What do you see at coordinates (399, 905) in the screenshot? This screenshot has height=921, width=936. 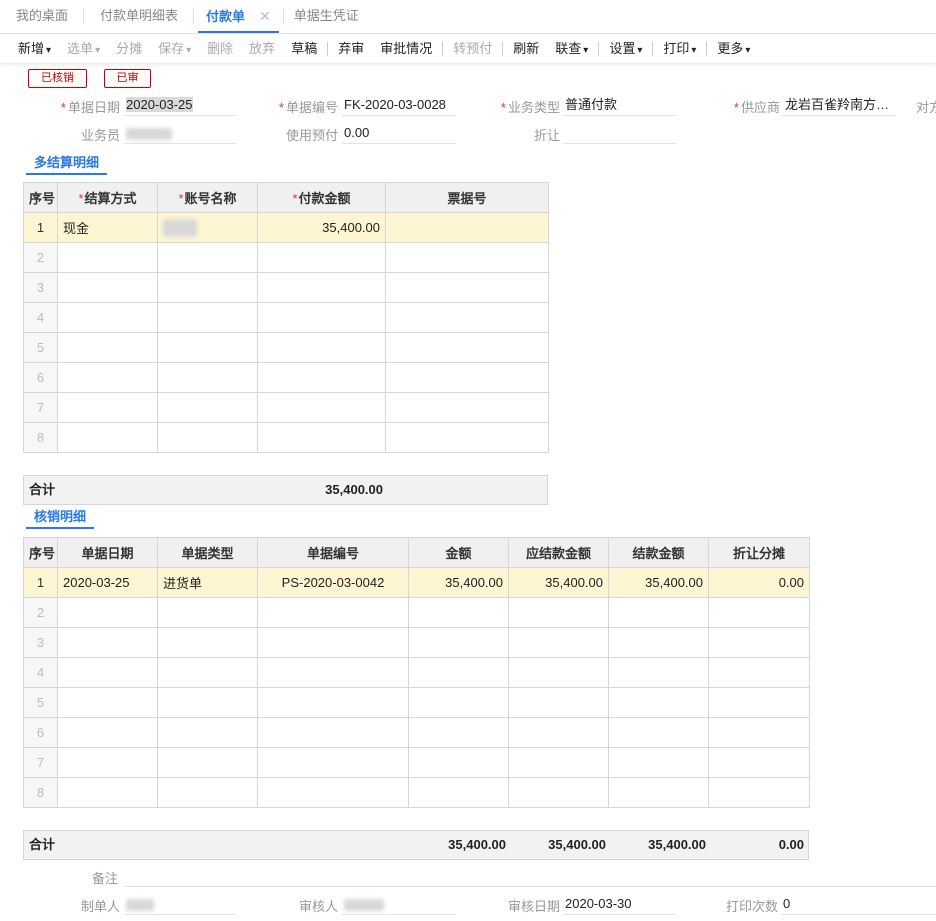 I see `auditor-field` at bounding box center [399, 905].